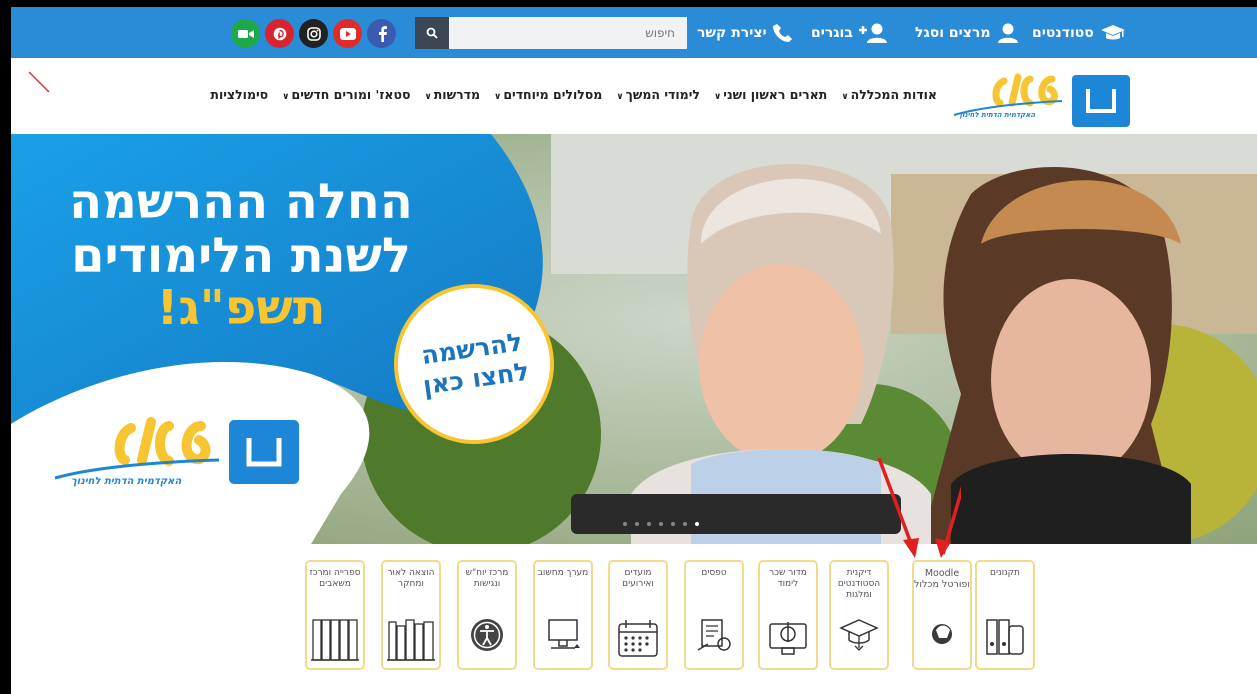 This screenshot has width=1257, height=694. What do you see at coordinates (732, 33) in the screenshot?
I see `contact-label: יצירת קשר` at bounding box center [732, 33].